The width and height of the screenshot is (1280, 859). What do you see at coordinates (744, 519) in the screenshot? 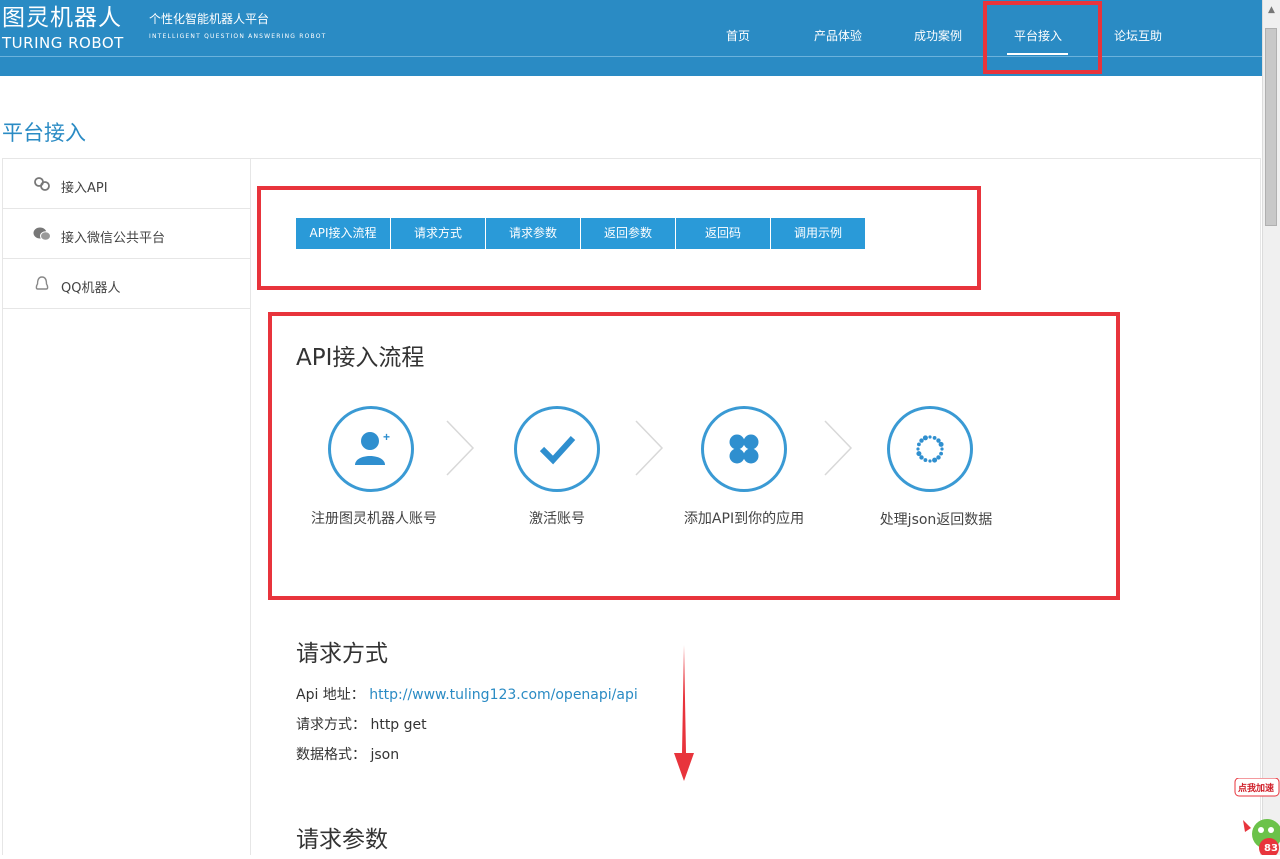
I see `step-label-add-api: 添加API到你的应用` at bounding box center [744, 519].